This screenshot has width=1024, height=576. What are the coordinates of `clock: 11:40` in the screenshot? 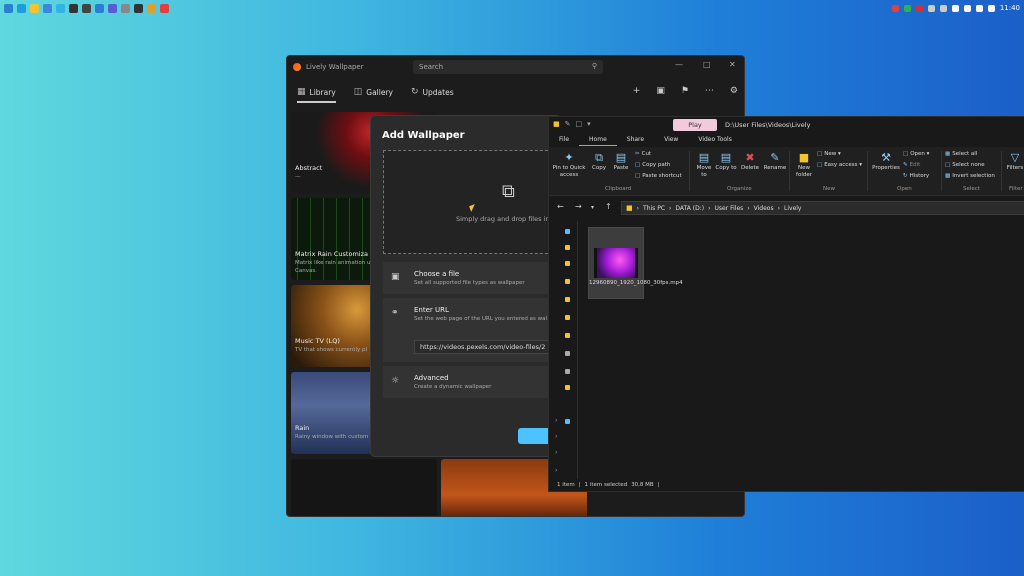 It's located at (1010, 8).